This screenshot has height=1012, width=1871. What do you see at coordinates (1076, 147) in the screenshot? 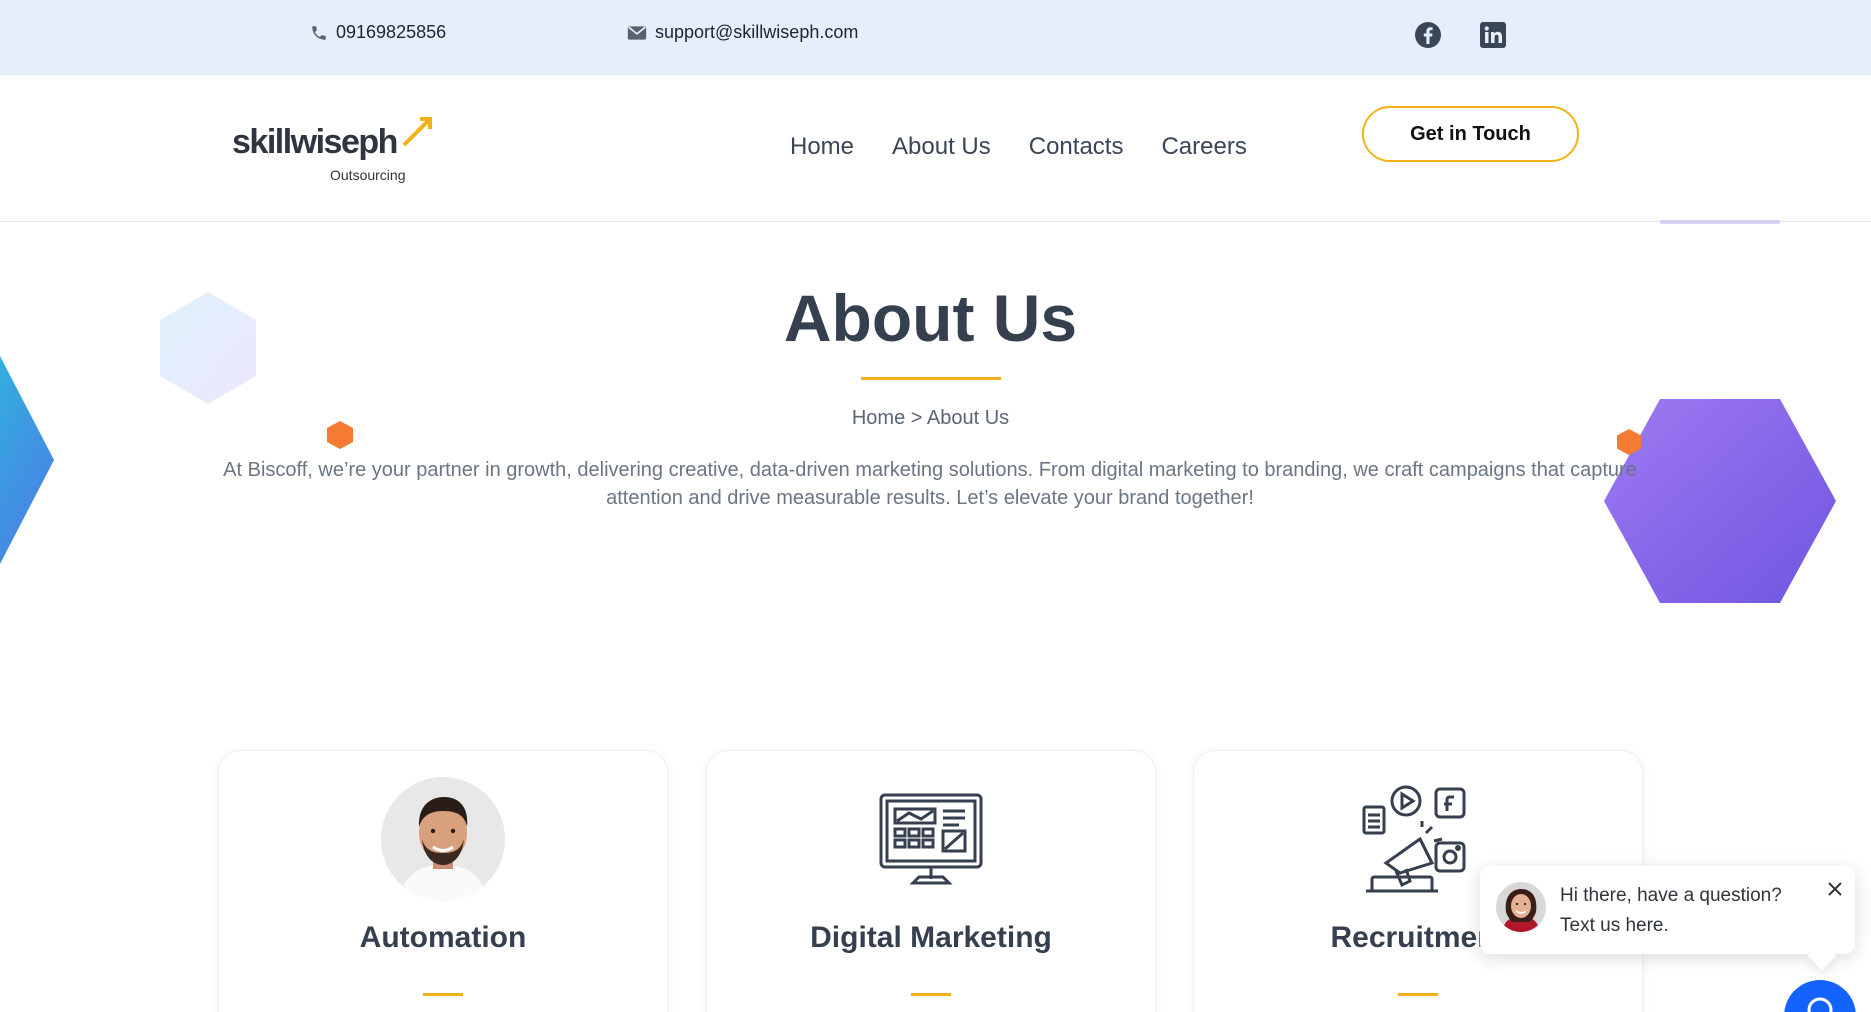
I see `nav-contacts: Contacts` at bounding box center [1076, 147].